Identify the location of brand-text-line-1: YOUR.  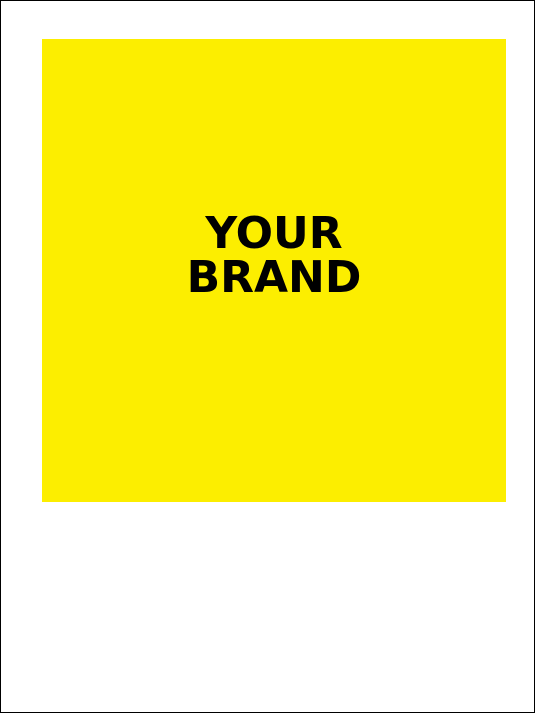
(274, 233).